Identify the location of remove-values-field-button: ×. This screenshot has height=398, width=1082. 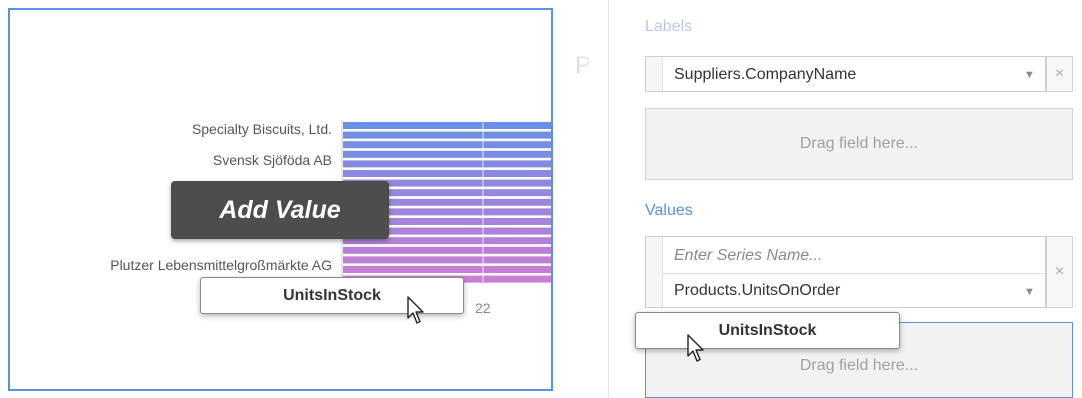
(1059, 272).